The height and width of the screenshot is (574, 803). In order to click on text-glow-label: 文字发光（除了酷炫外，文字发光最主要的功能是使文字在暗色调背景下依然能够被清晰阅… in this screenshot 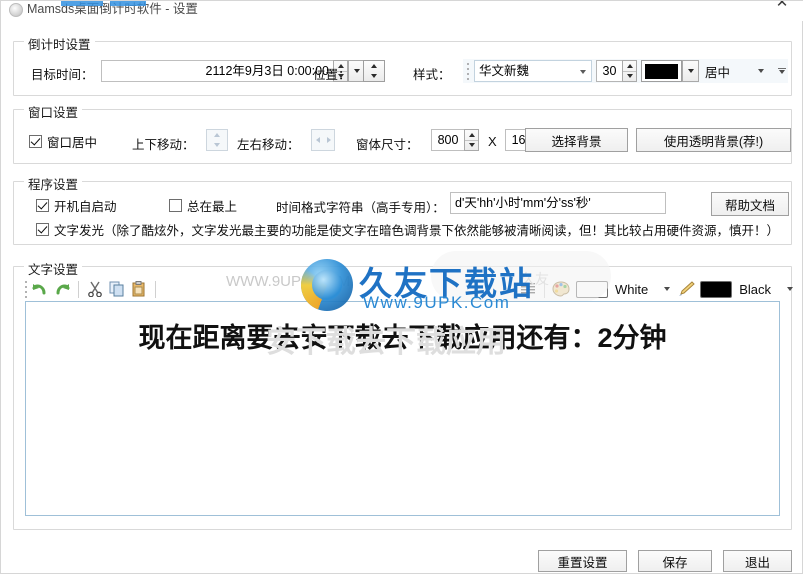, I will do `click(417, 231)`.